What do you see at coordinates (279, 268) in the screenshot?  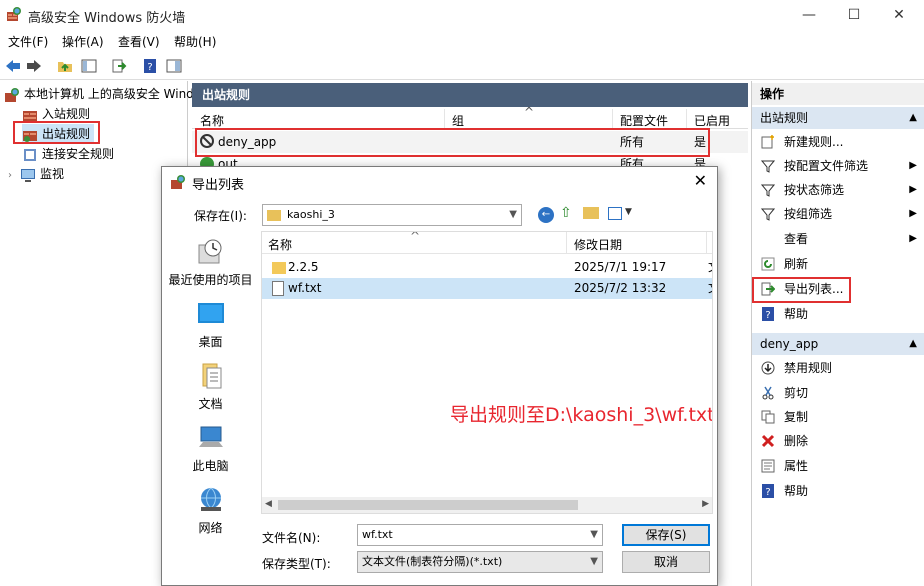 I see `folder-icon` at bounding box center [279, 268].